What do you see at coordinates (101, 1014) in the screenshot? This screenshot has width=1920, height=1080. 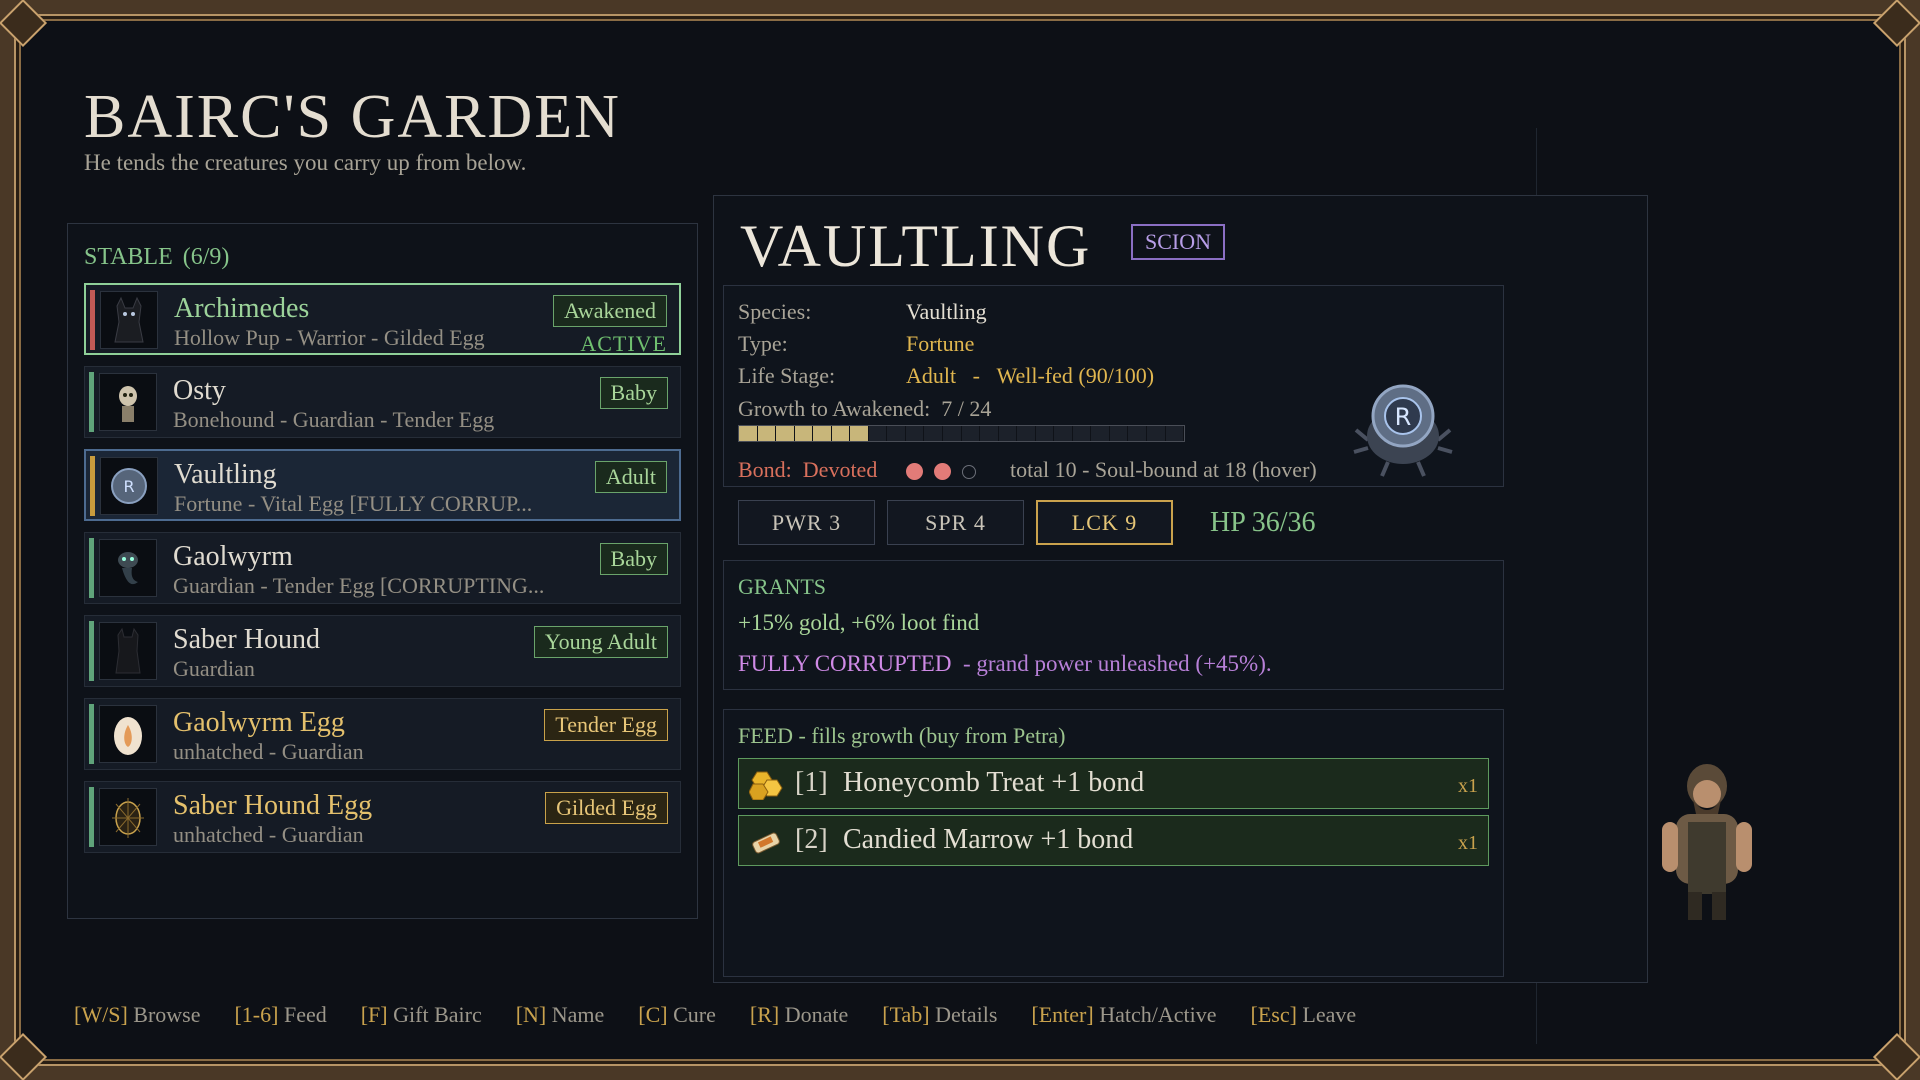 I see `key-label: [W/S]` at bounding box center [101, 1014].